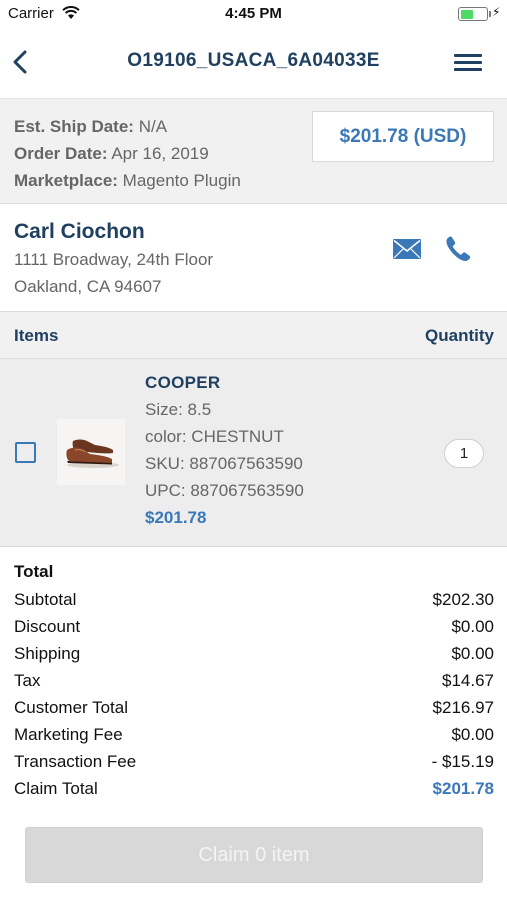 This screenshot has width=507, height=900. What do you see at coordinates (45, 599) in the screenshot?
I see `subtotal-label: Subtotal` at bounding box center [45, 599].